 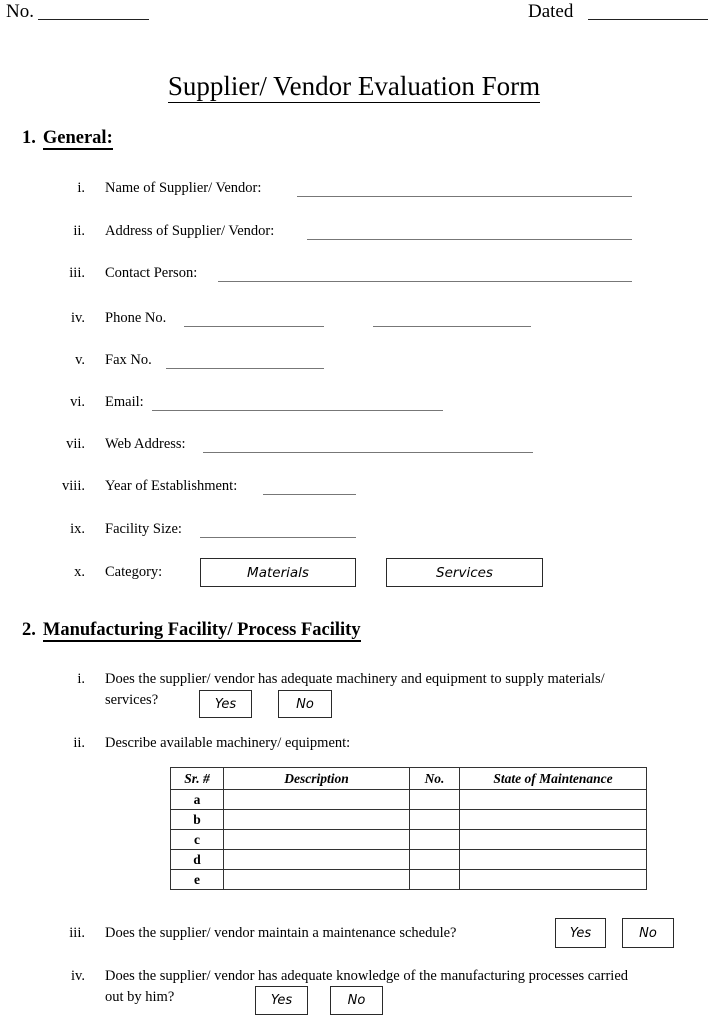 I want to click on answer-2-iv-no: No, so click(x=356, y=1000).